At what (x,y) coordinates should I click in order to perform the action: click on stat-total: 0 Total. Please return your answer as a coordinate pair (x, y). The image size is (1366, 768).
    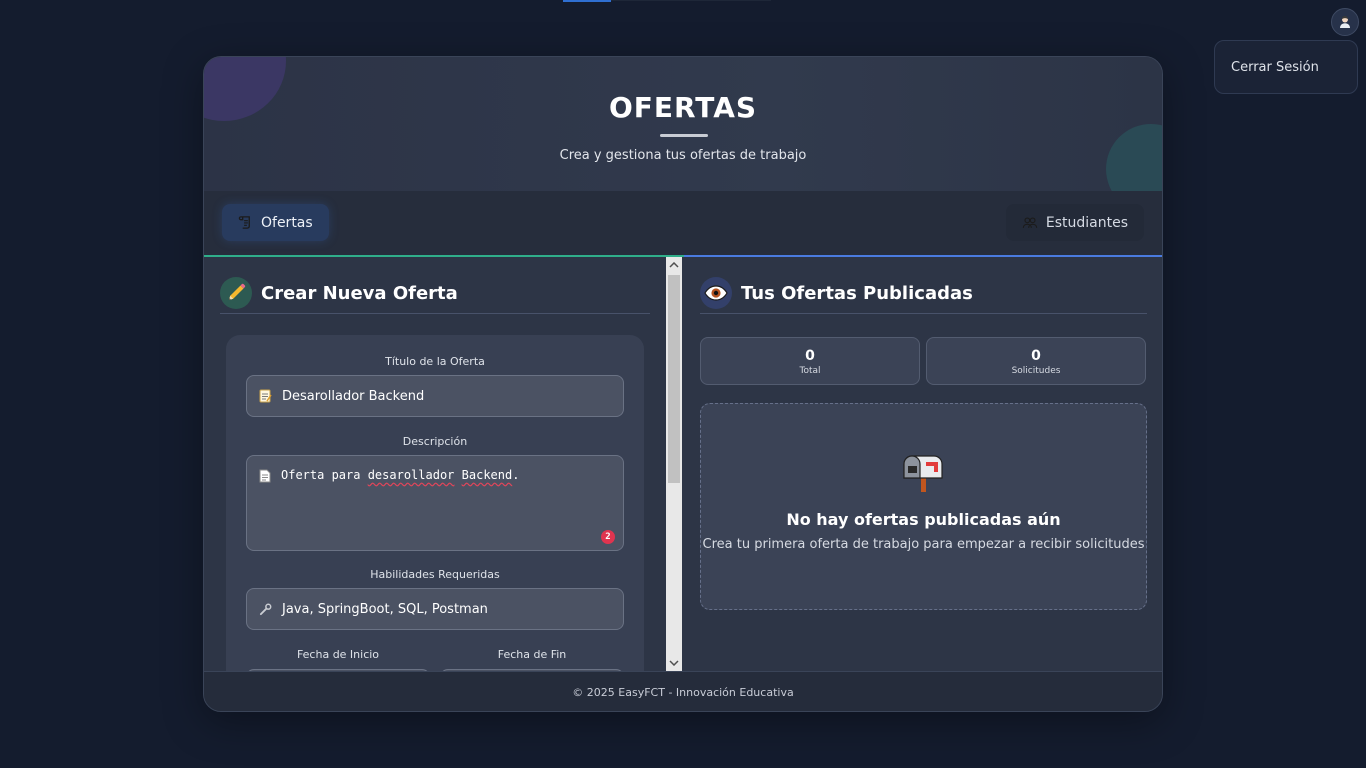
    Looking at the image, I should click on (810, 361).